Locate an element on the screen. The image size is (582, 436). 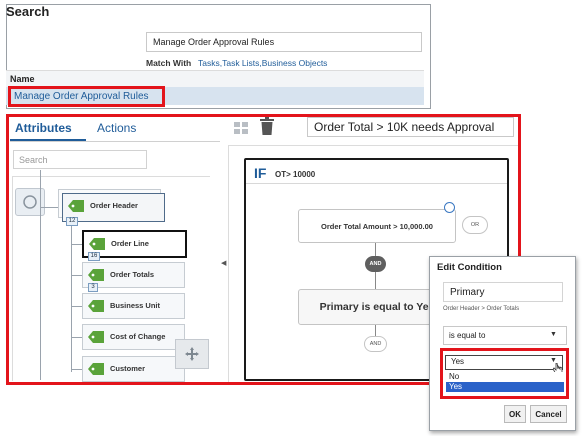
match-with-label: Match With is located at coordinates (169, 63).